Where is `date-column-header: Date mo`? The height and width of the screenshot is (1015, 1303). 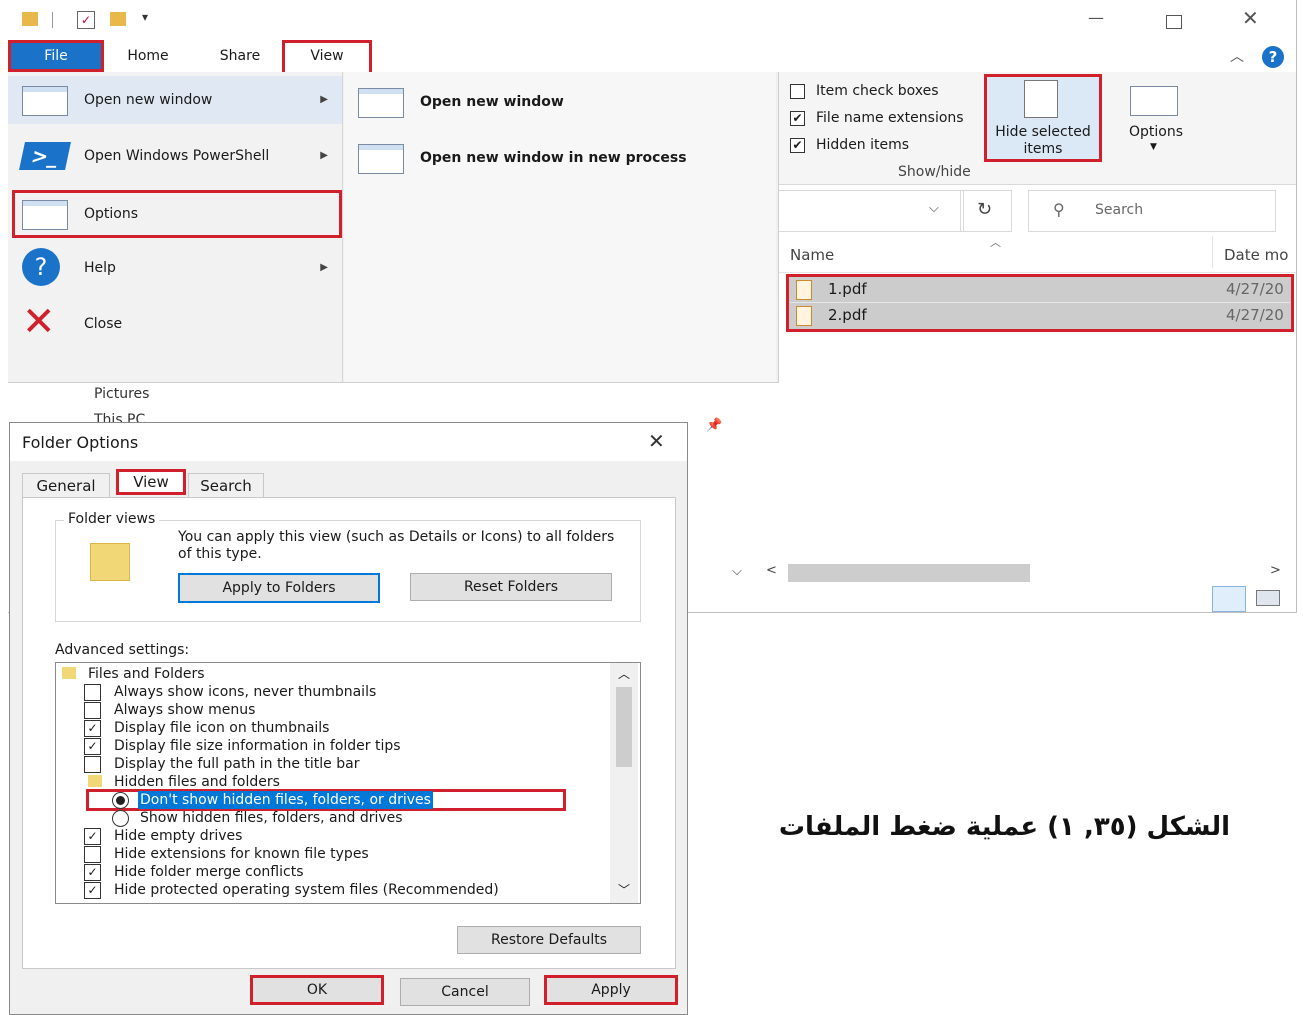
date-column-header: Date mo is located at coordinates (1256, 255).